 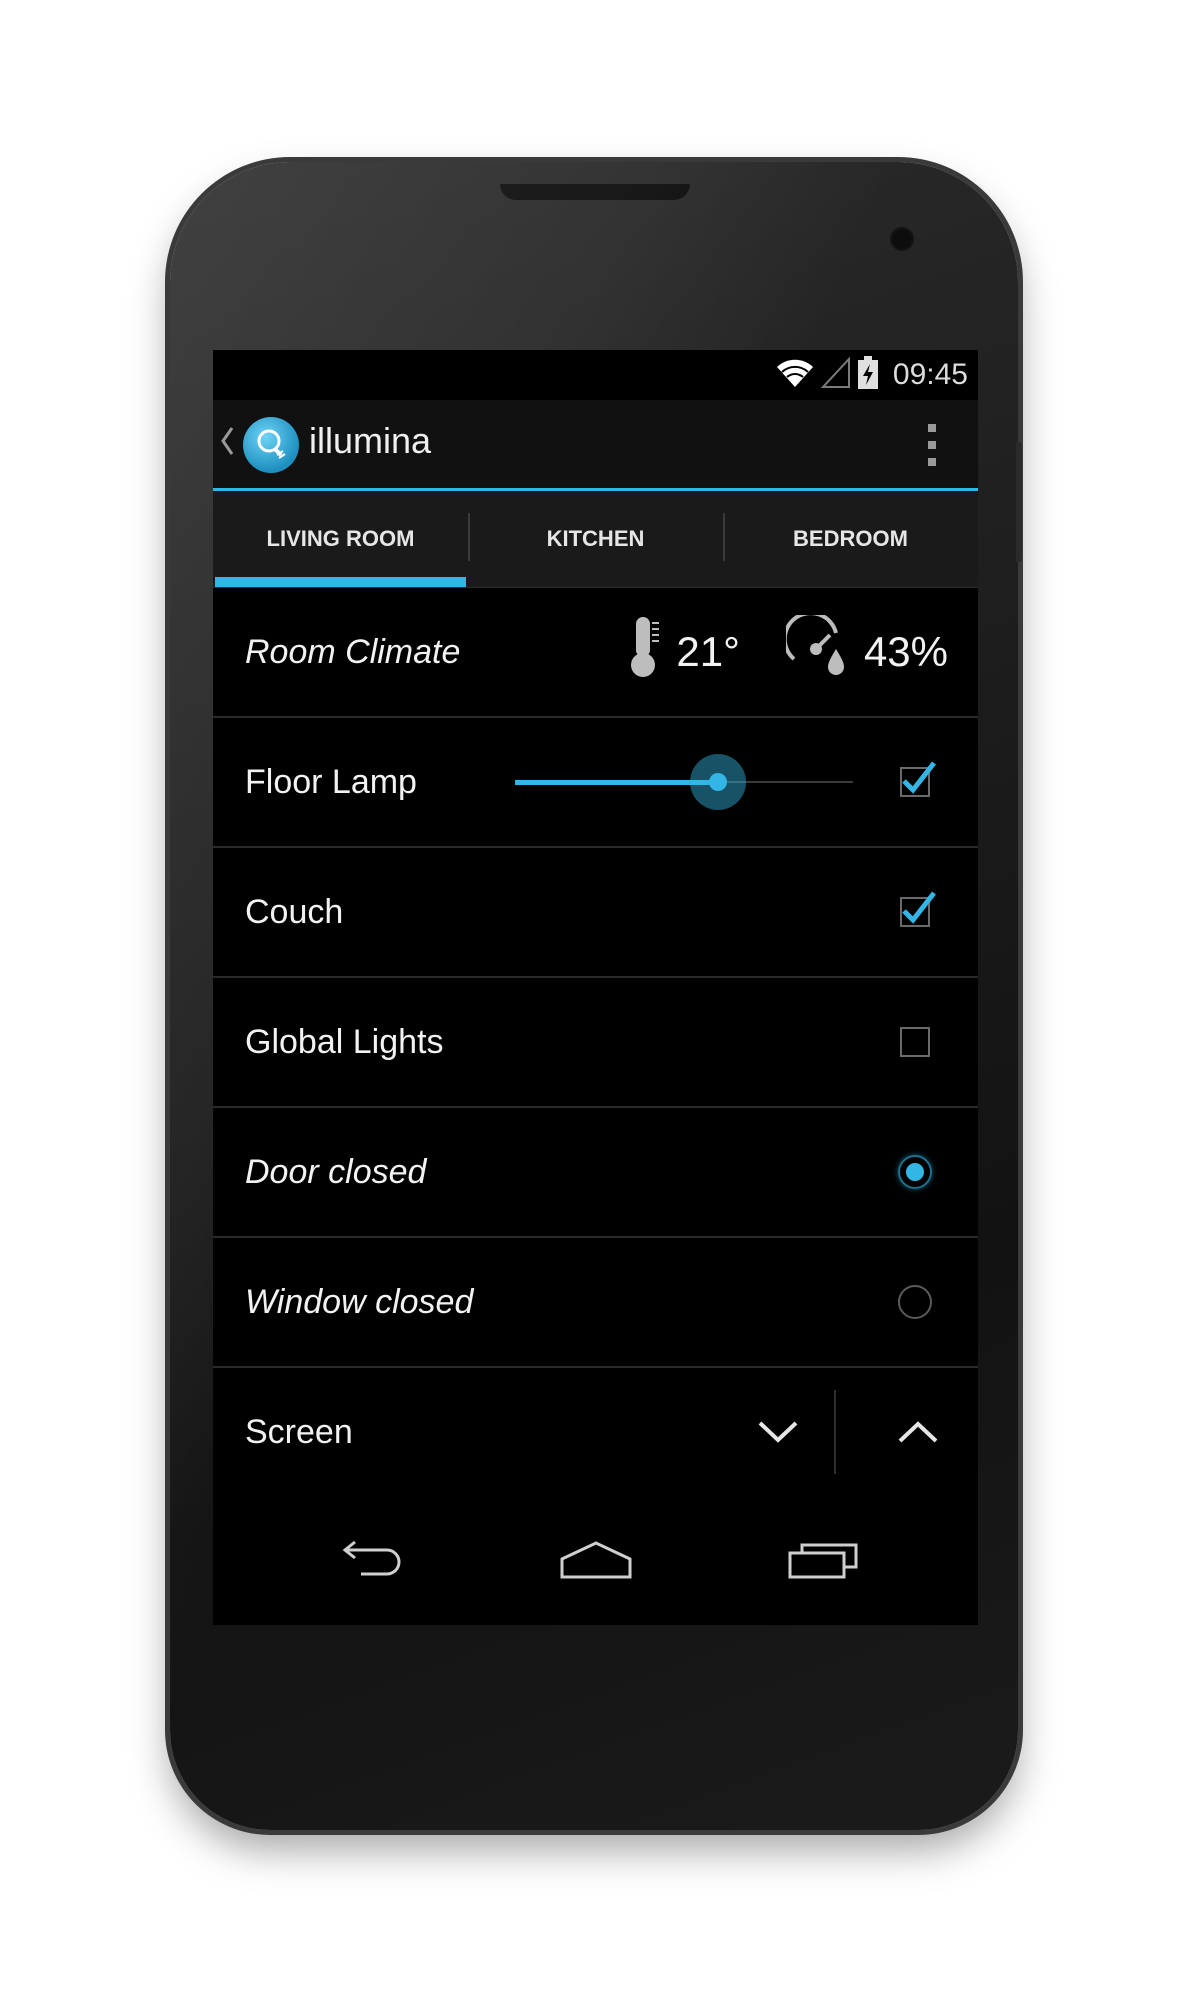 What do you see at coordinates (905, 651) in the screenshot?
I see `humidity-value: 43%` at bounding box center [905, 651].